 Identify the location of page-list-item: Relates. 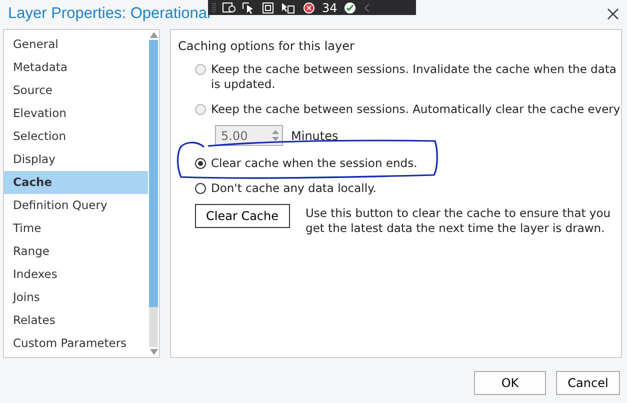
(76, 320).